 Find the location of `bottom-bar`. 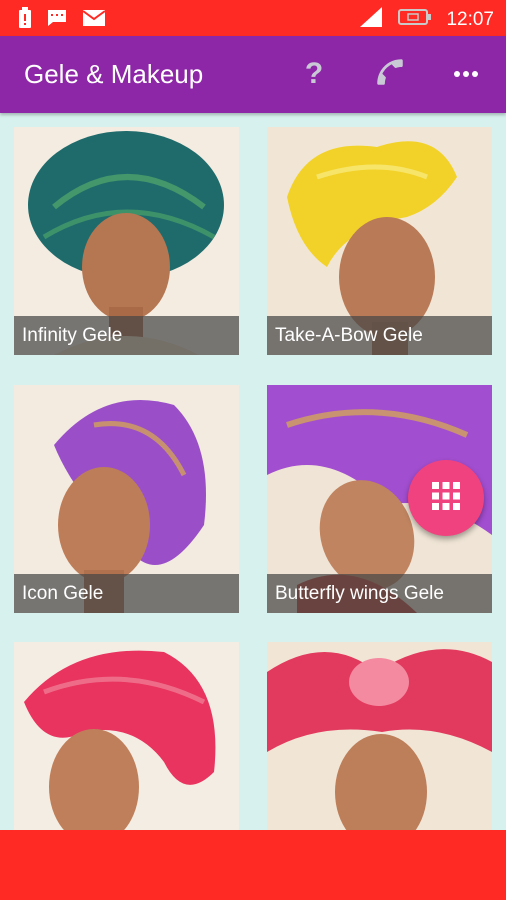

bottom-bar is located at coordinates (253, 865).